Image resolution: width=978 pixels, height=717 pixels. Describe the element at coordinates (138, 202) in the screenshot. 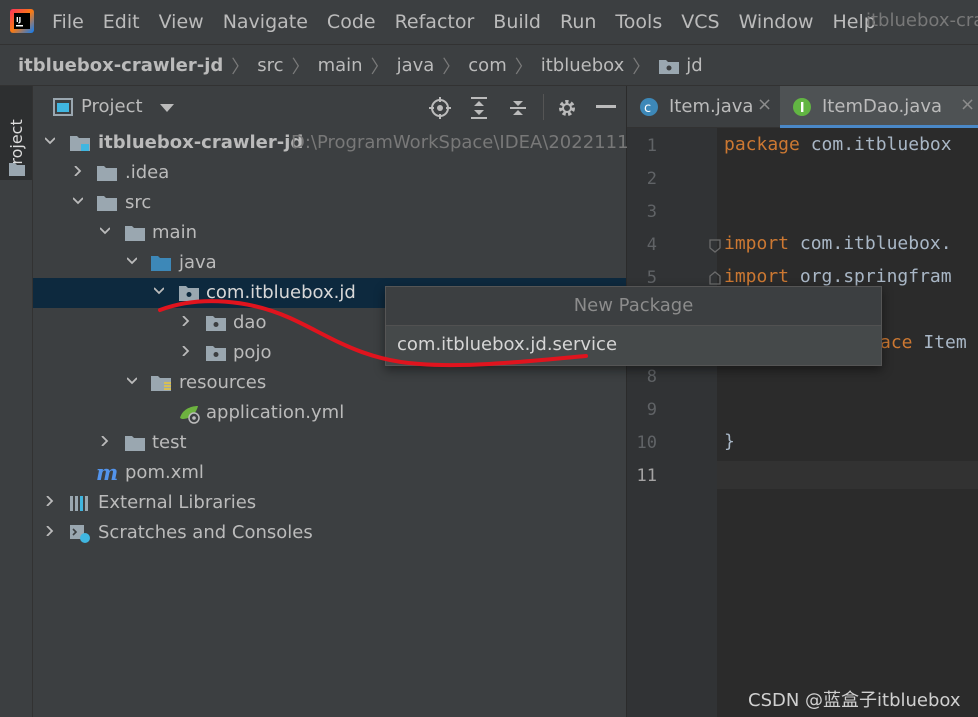

I see `tree-item-label: src` at that location.